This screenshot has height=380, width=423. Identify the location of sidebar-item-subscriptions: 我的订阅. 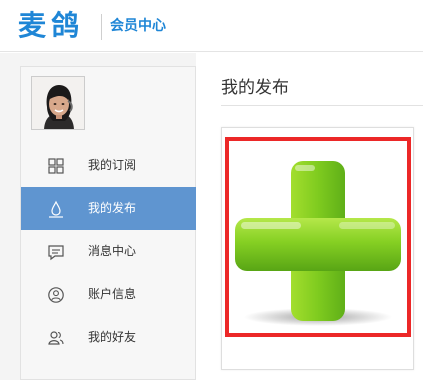
(109, 165).